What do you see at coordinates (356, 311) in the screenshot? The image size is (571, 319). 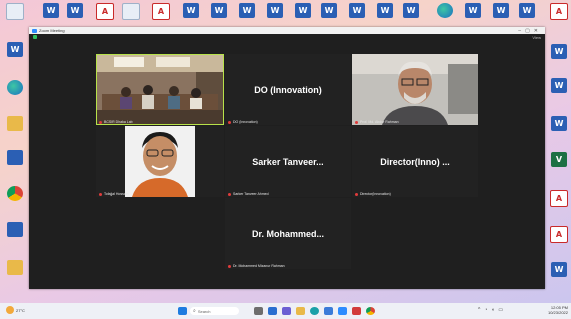 I see `pdf-taskbar-icon` at bounding box center [356, 311].